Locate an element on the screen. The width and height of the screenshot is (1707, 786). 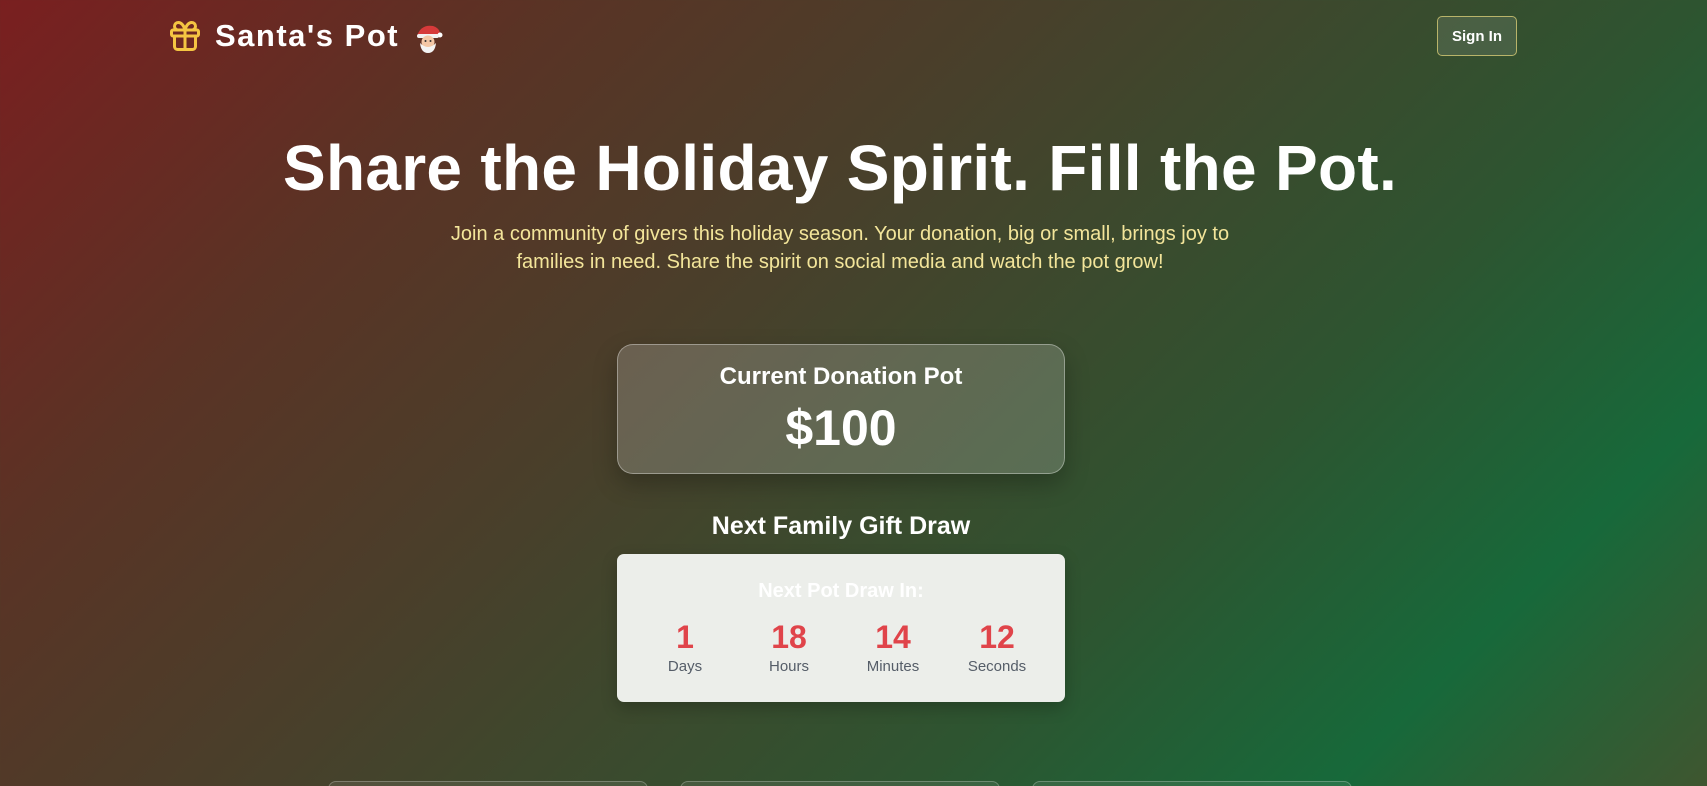
pot-amount: $100 is located at coordinates (841, 428).